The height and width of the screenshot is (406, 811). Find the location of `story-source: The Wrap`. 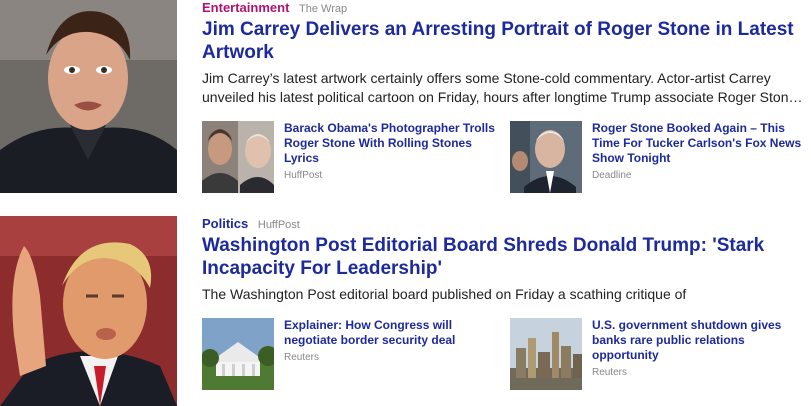

story-source: The Wrap is located at coordinates (323, 9).